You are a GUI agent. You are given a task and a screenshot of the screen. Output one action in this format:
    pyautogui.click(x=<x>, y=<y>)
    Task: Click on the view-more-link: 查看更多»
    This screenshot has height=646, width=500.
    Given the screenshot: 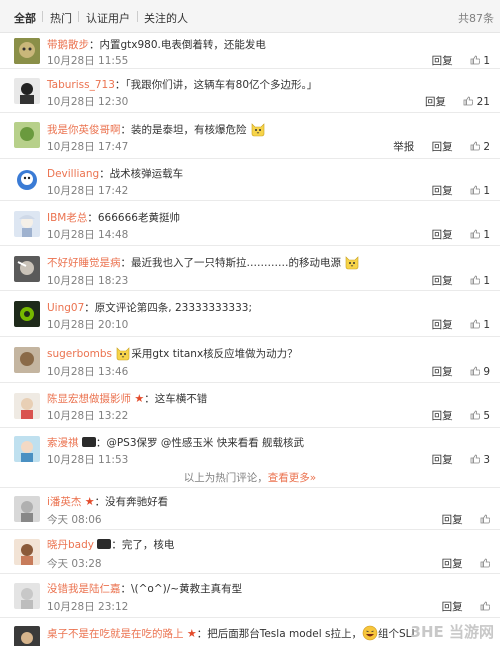 What is the action you would take?
    pyautogui.click(x=292, y=478)
    